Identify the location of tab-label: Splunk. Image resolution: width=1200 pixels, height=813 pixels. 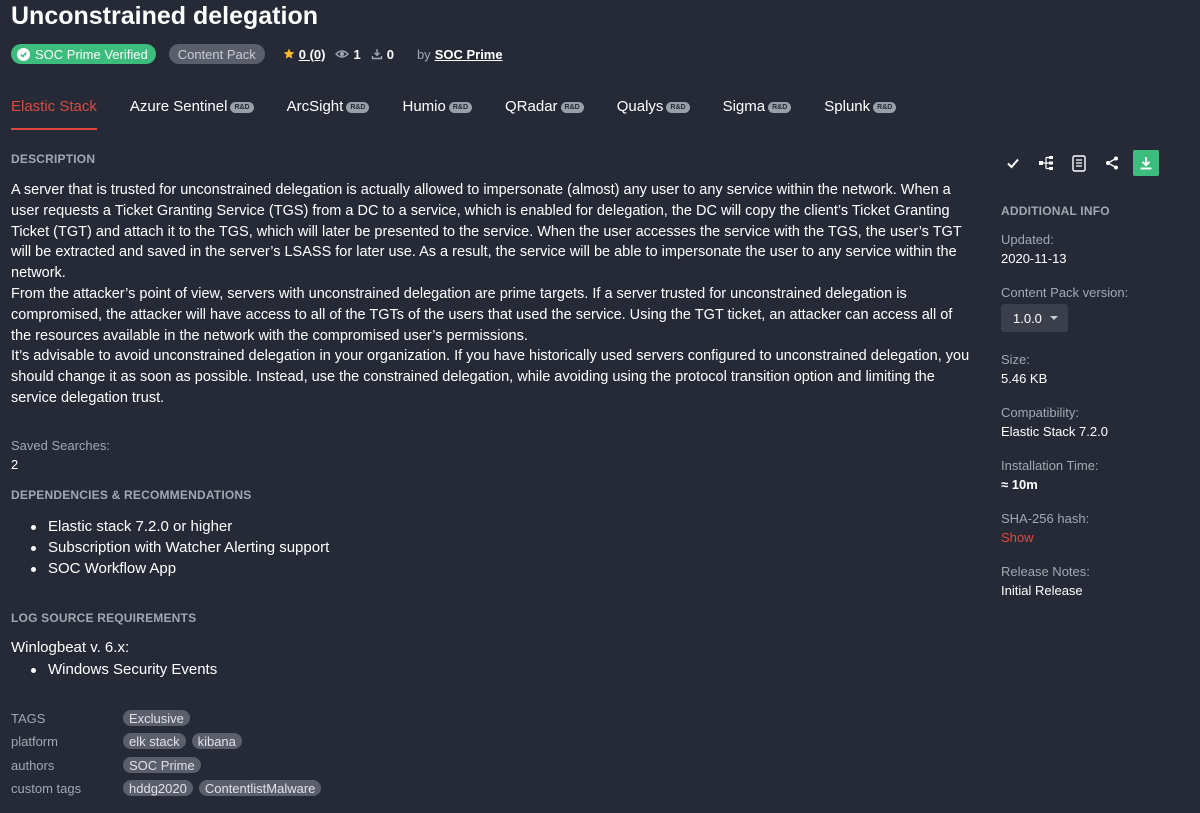
(847, 106).